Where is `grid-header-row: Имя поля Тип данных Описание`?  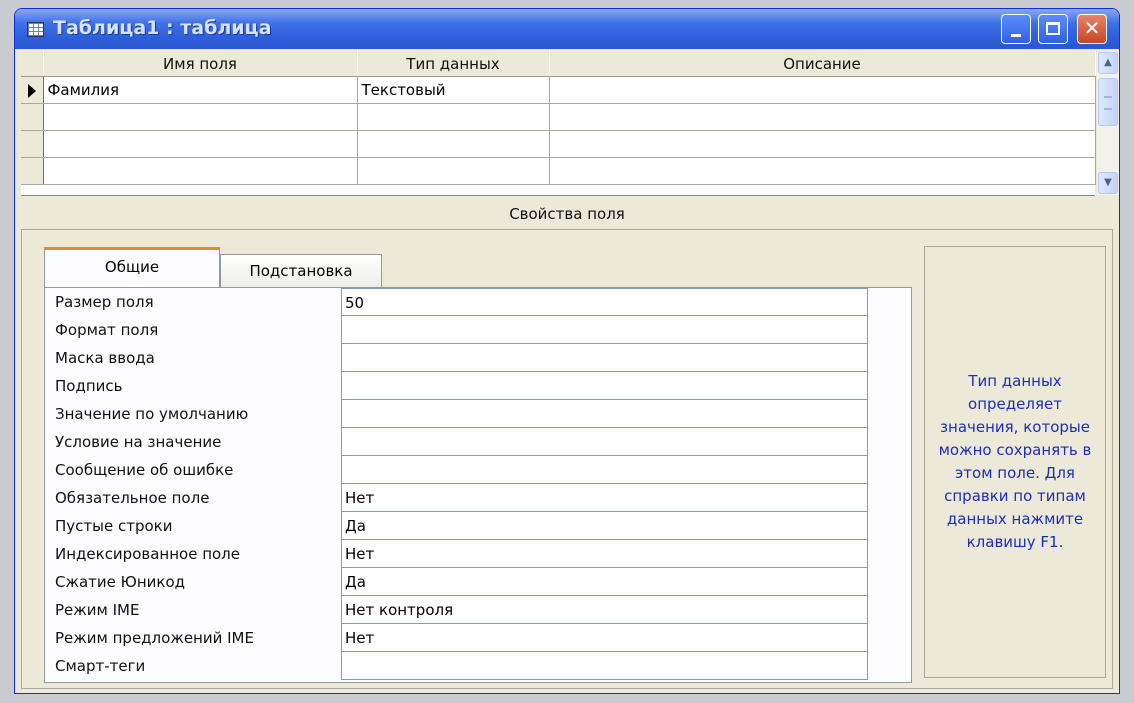 grid-header-row: Имя поля Тип данных Описание is located at coordinates (558, 64).